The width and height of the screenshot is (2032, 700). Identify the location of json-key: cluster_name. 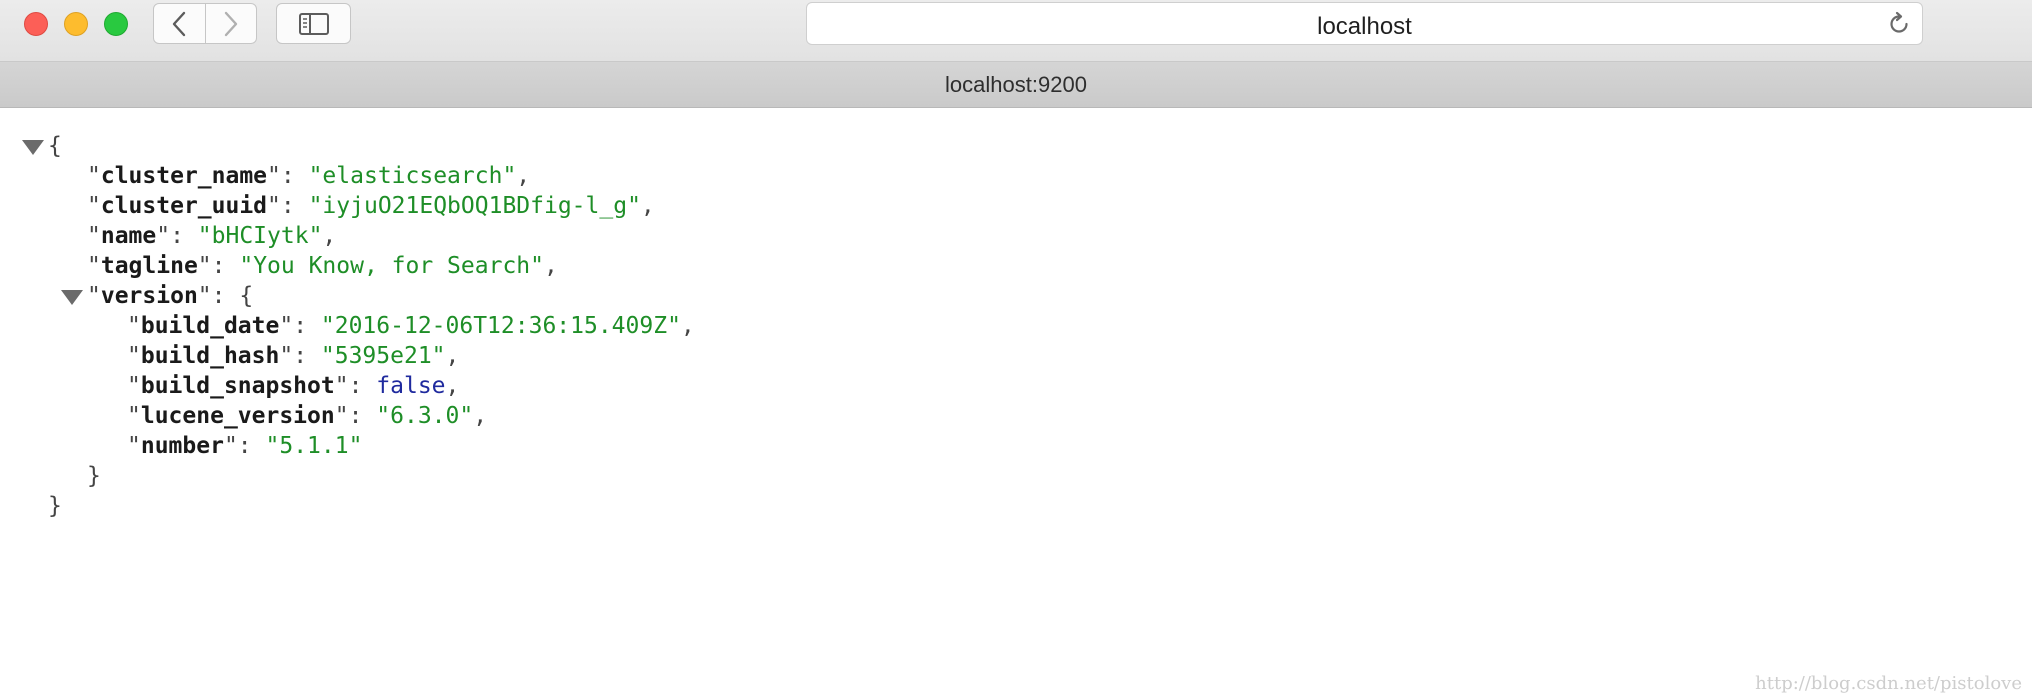
(184, 176).